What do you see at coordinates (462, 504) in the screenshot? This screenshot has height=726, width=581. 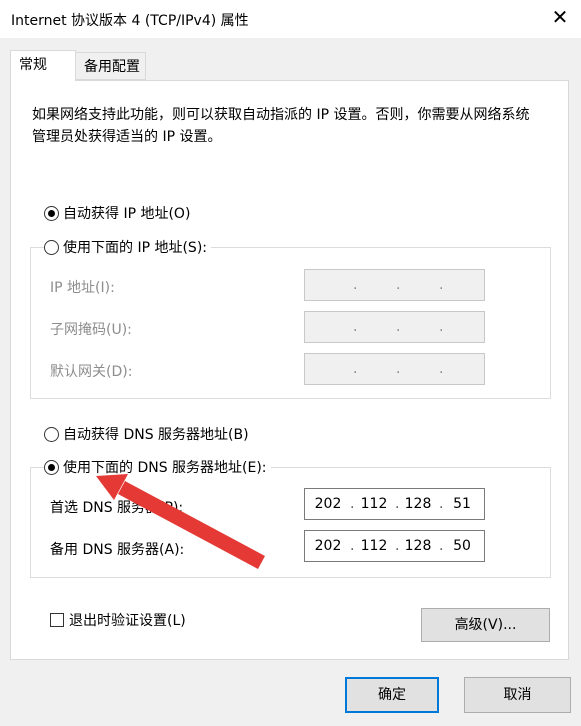 I see `preferred-dns-octet-4: 51` at bounding box center [462, 504].